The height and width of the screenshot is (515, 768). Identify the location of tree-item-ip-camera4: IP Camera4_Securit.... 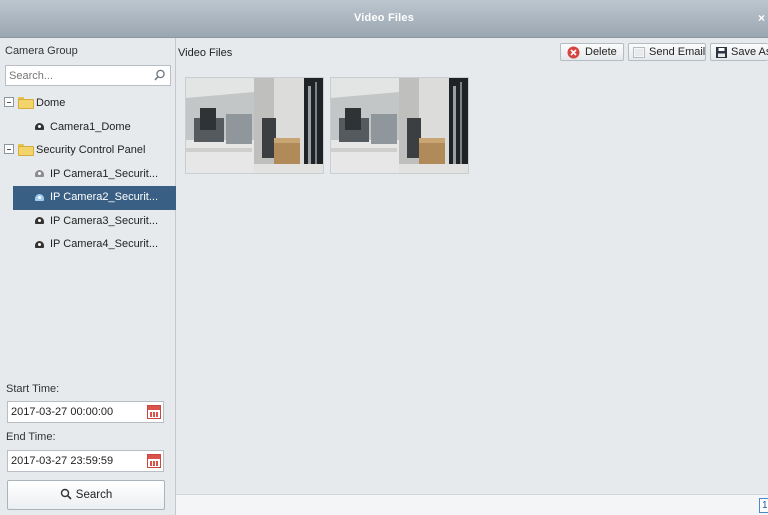
(88, 245).